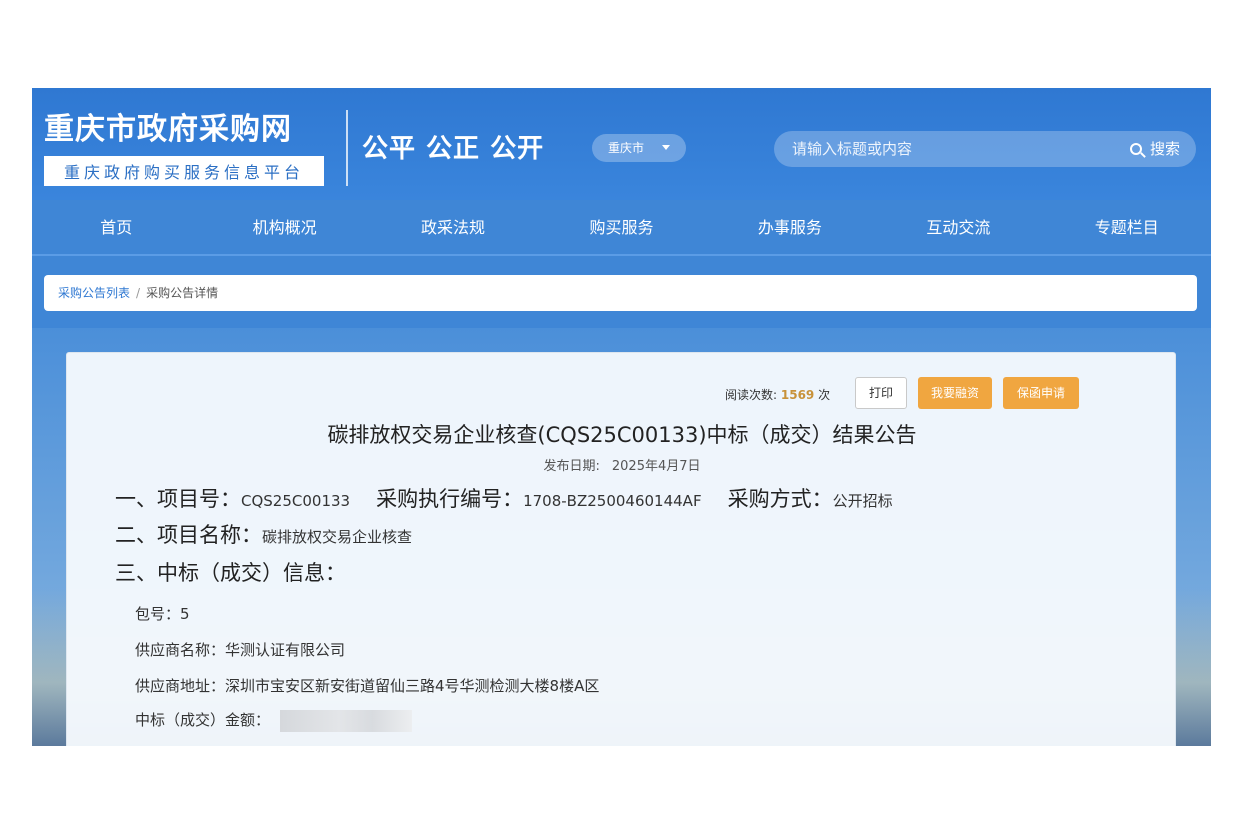 The height and width of the screenshot is (818, 1242). What do you see at coordinates (620, 293) in the screenshot?
I see `breadcrumb: 采购公告列表 / 采购公告详情` at bounding box center [620, 293].